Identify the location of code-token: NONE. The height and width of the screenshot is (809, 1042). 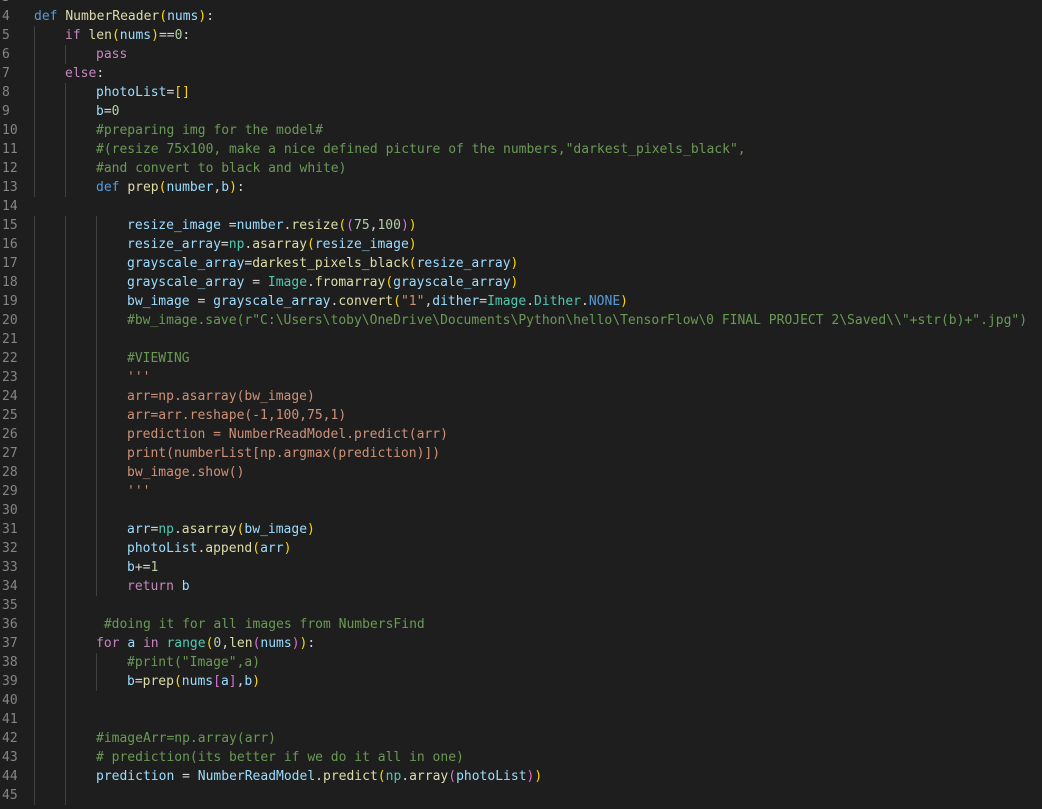
(604, 301).